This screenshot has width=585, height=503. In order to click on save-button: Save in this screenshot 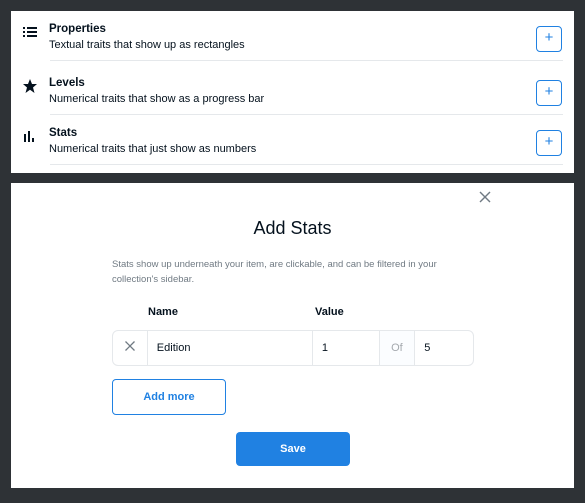, I will do `click(293, 449)`.